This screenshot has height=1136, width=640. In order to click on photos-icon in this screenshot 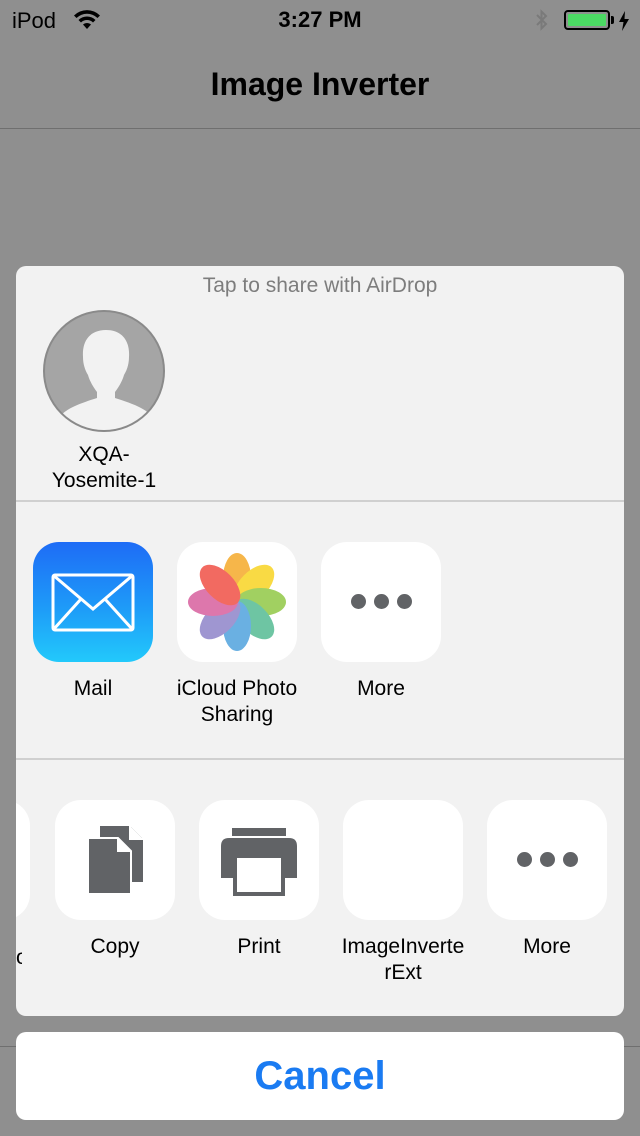, I will do `click(237, 602)`.